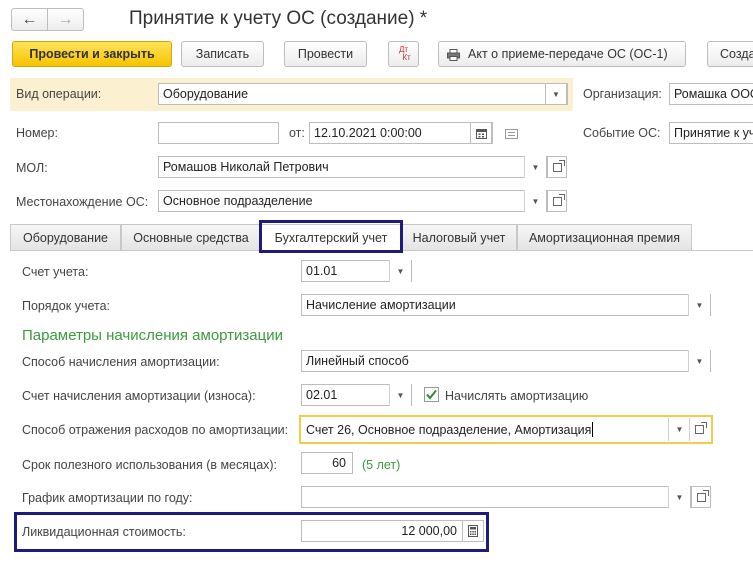 The image size is (753, 566). Describe the element at coordinates (381, 305) in the screenshot. I see `order-value: Начисление амортизации` at that location.